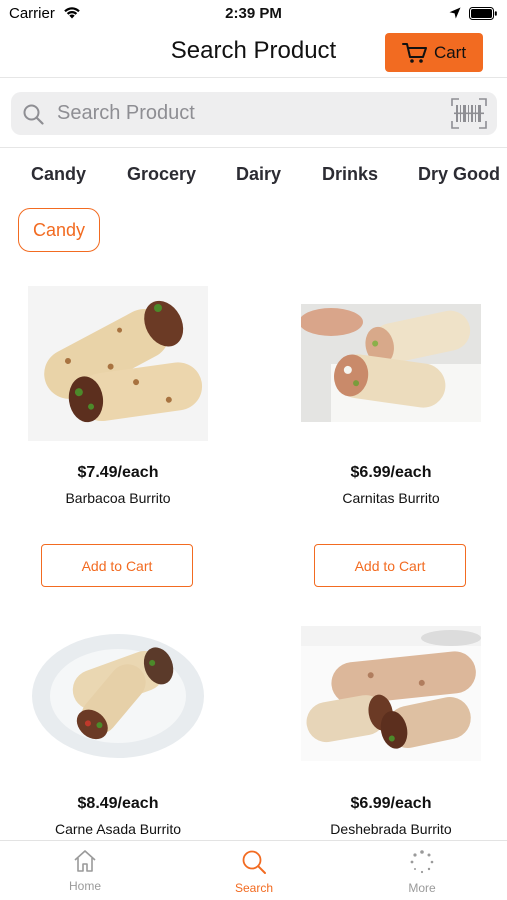  I want to click on tab-home-label: Home, so click(84, 886).